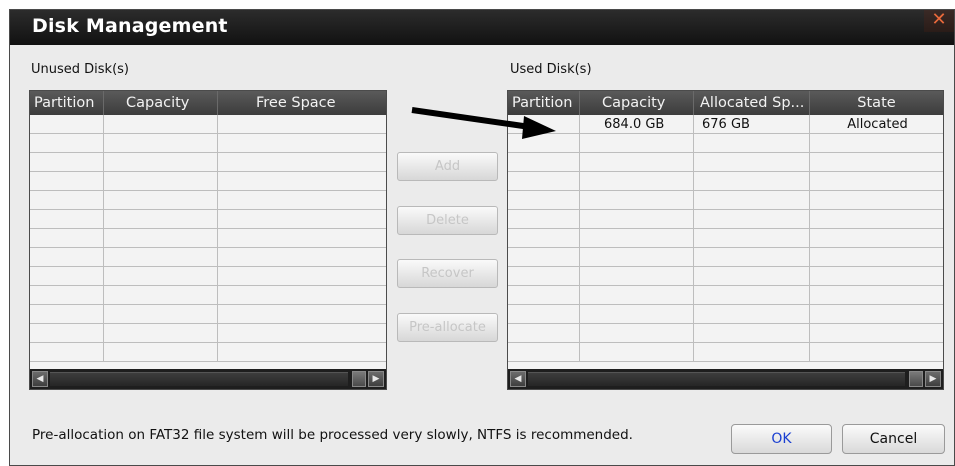  What do you see at coordinates (551, 69) in the screenshot?
I see `used-disks-label: Used Disk(s)` at bounding box center [551, 69].